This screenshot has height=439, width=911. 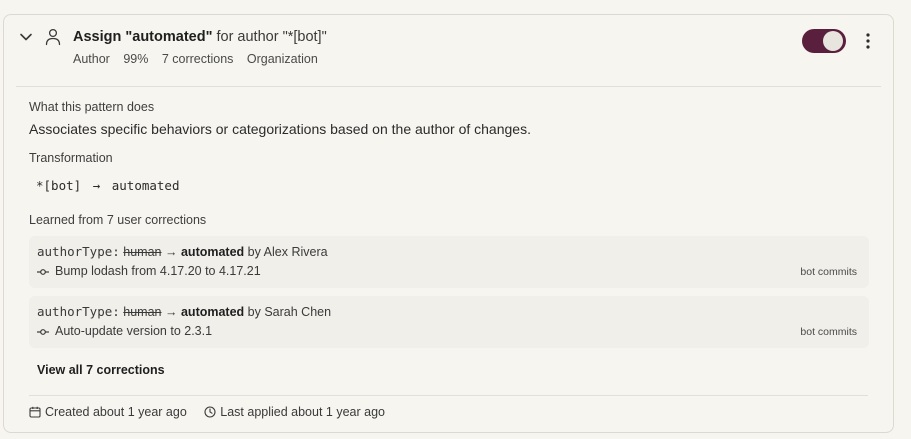 What do you see at coordinates (101, 370) in the screenshot?
I see `view-all-corrections-link: View all 7 corrections` at bounding box center [101, 370].